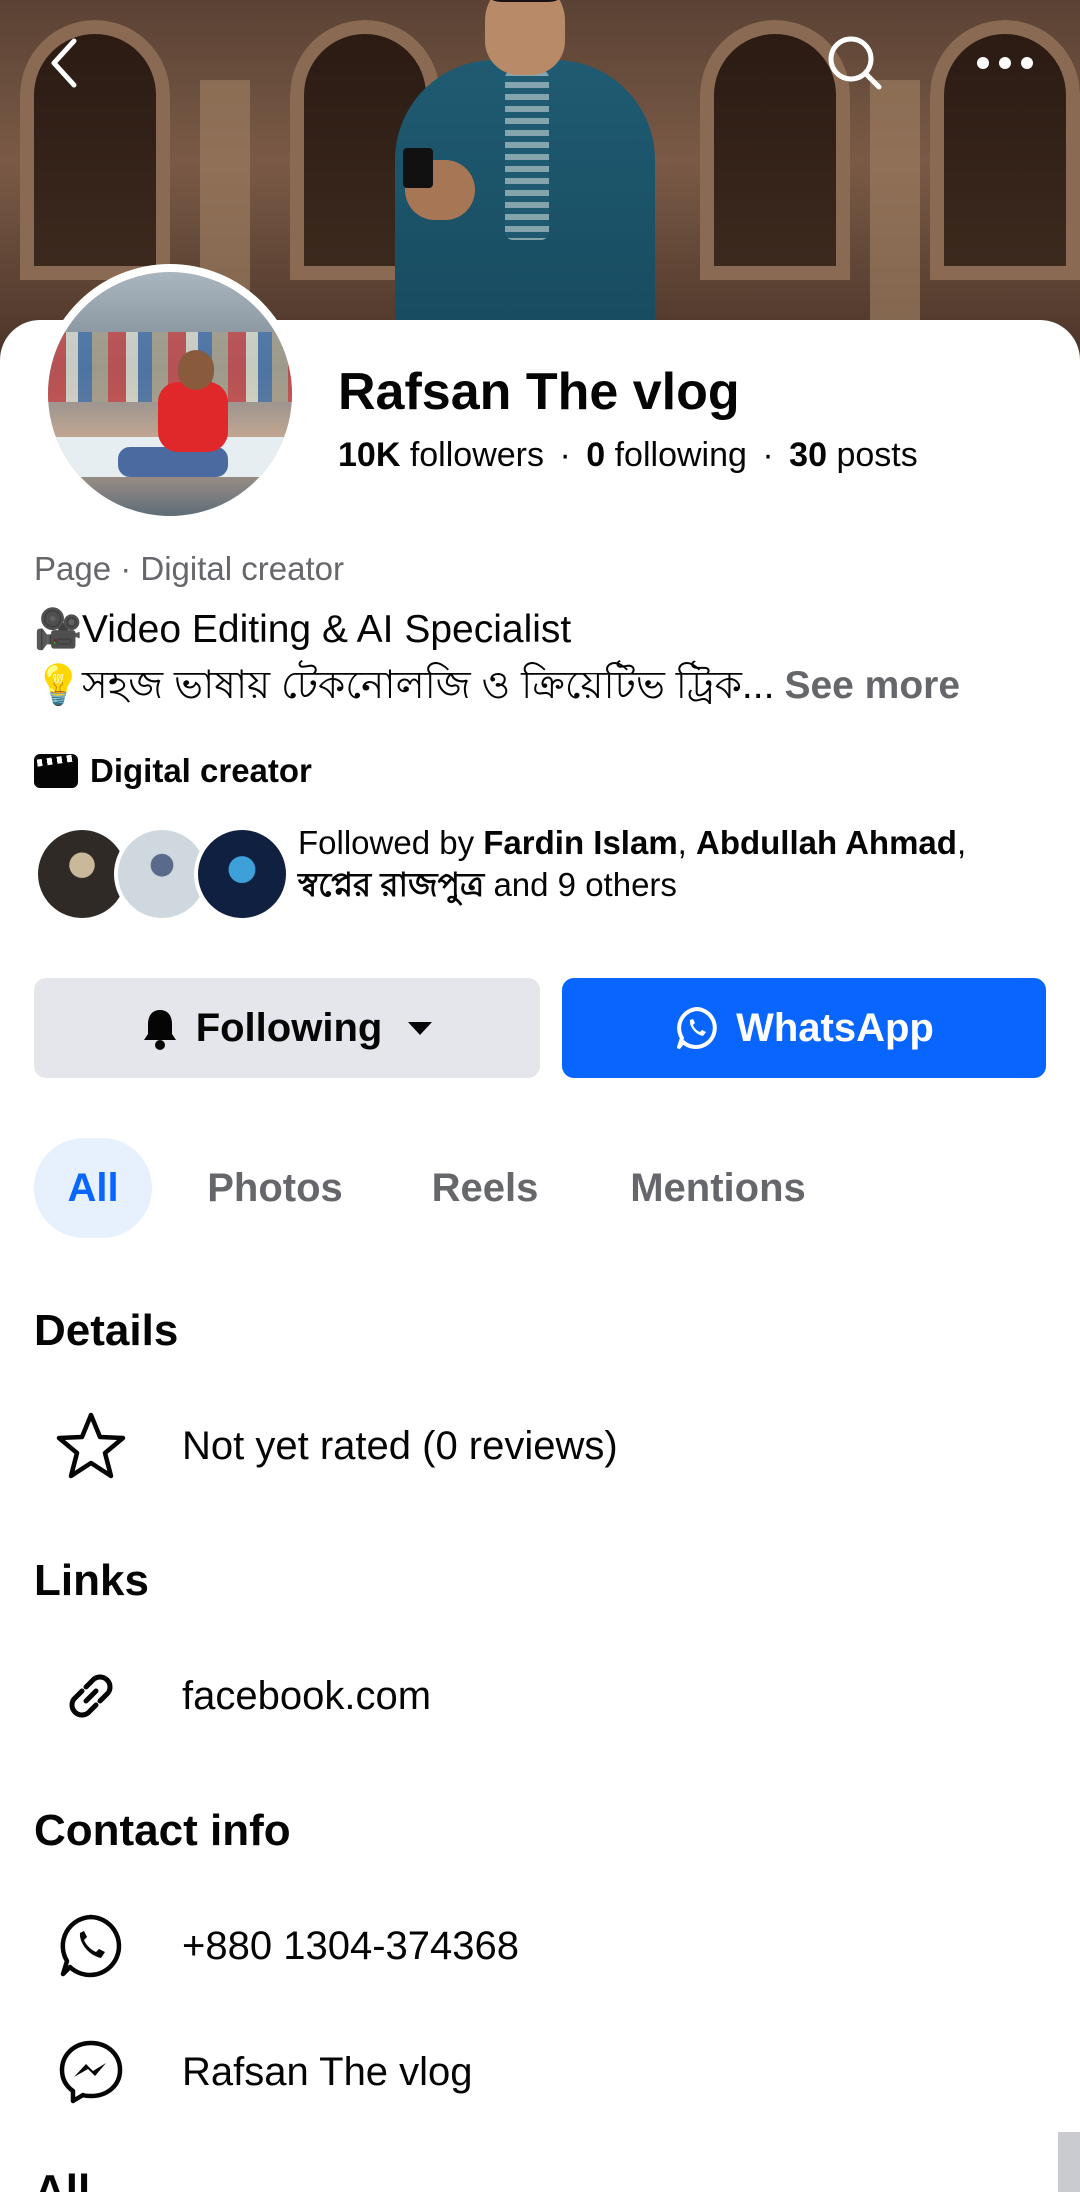  I want to click on followed-suffix: and 9 others, so click(585, 884).